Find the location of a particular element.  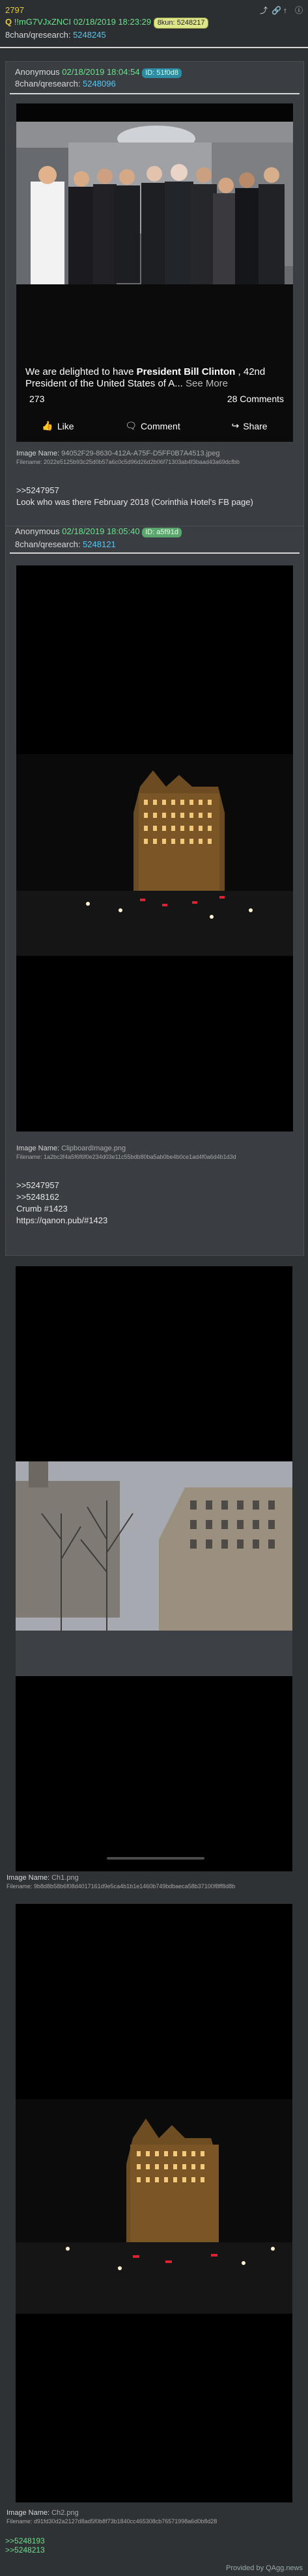

quote-2-board-label: 8chan/qresearch: is located at coordinates (48, 544).